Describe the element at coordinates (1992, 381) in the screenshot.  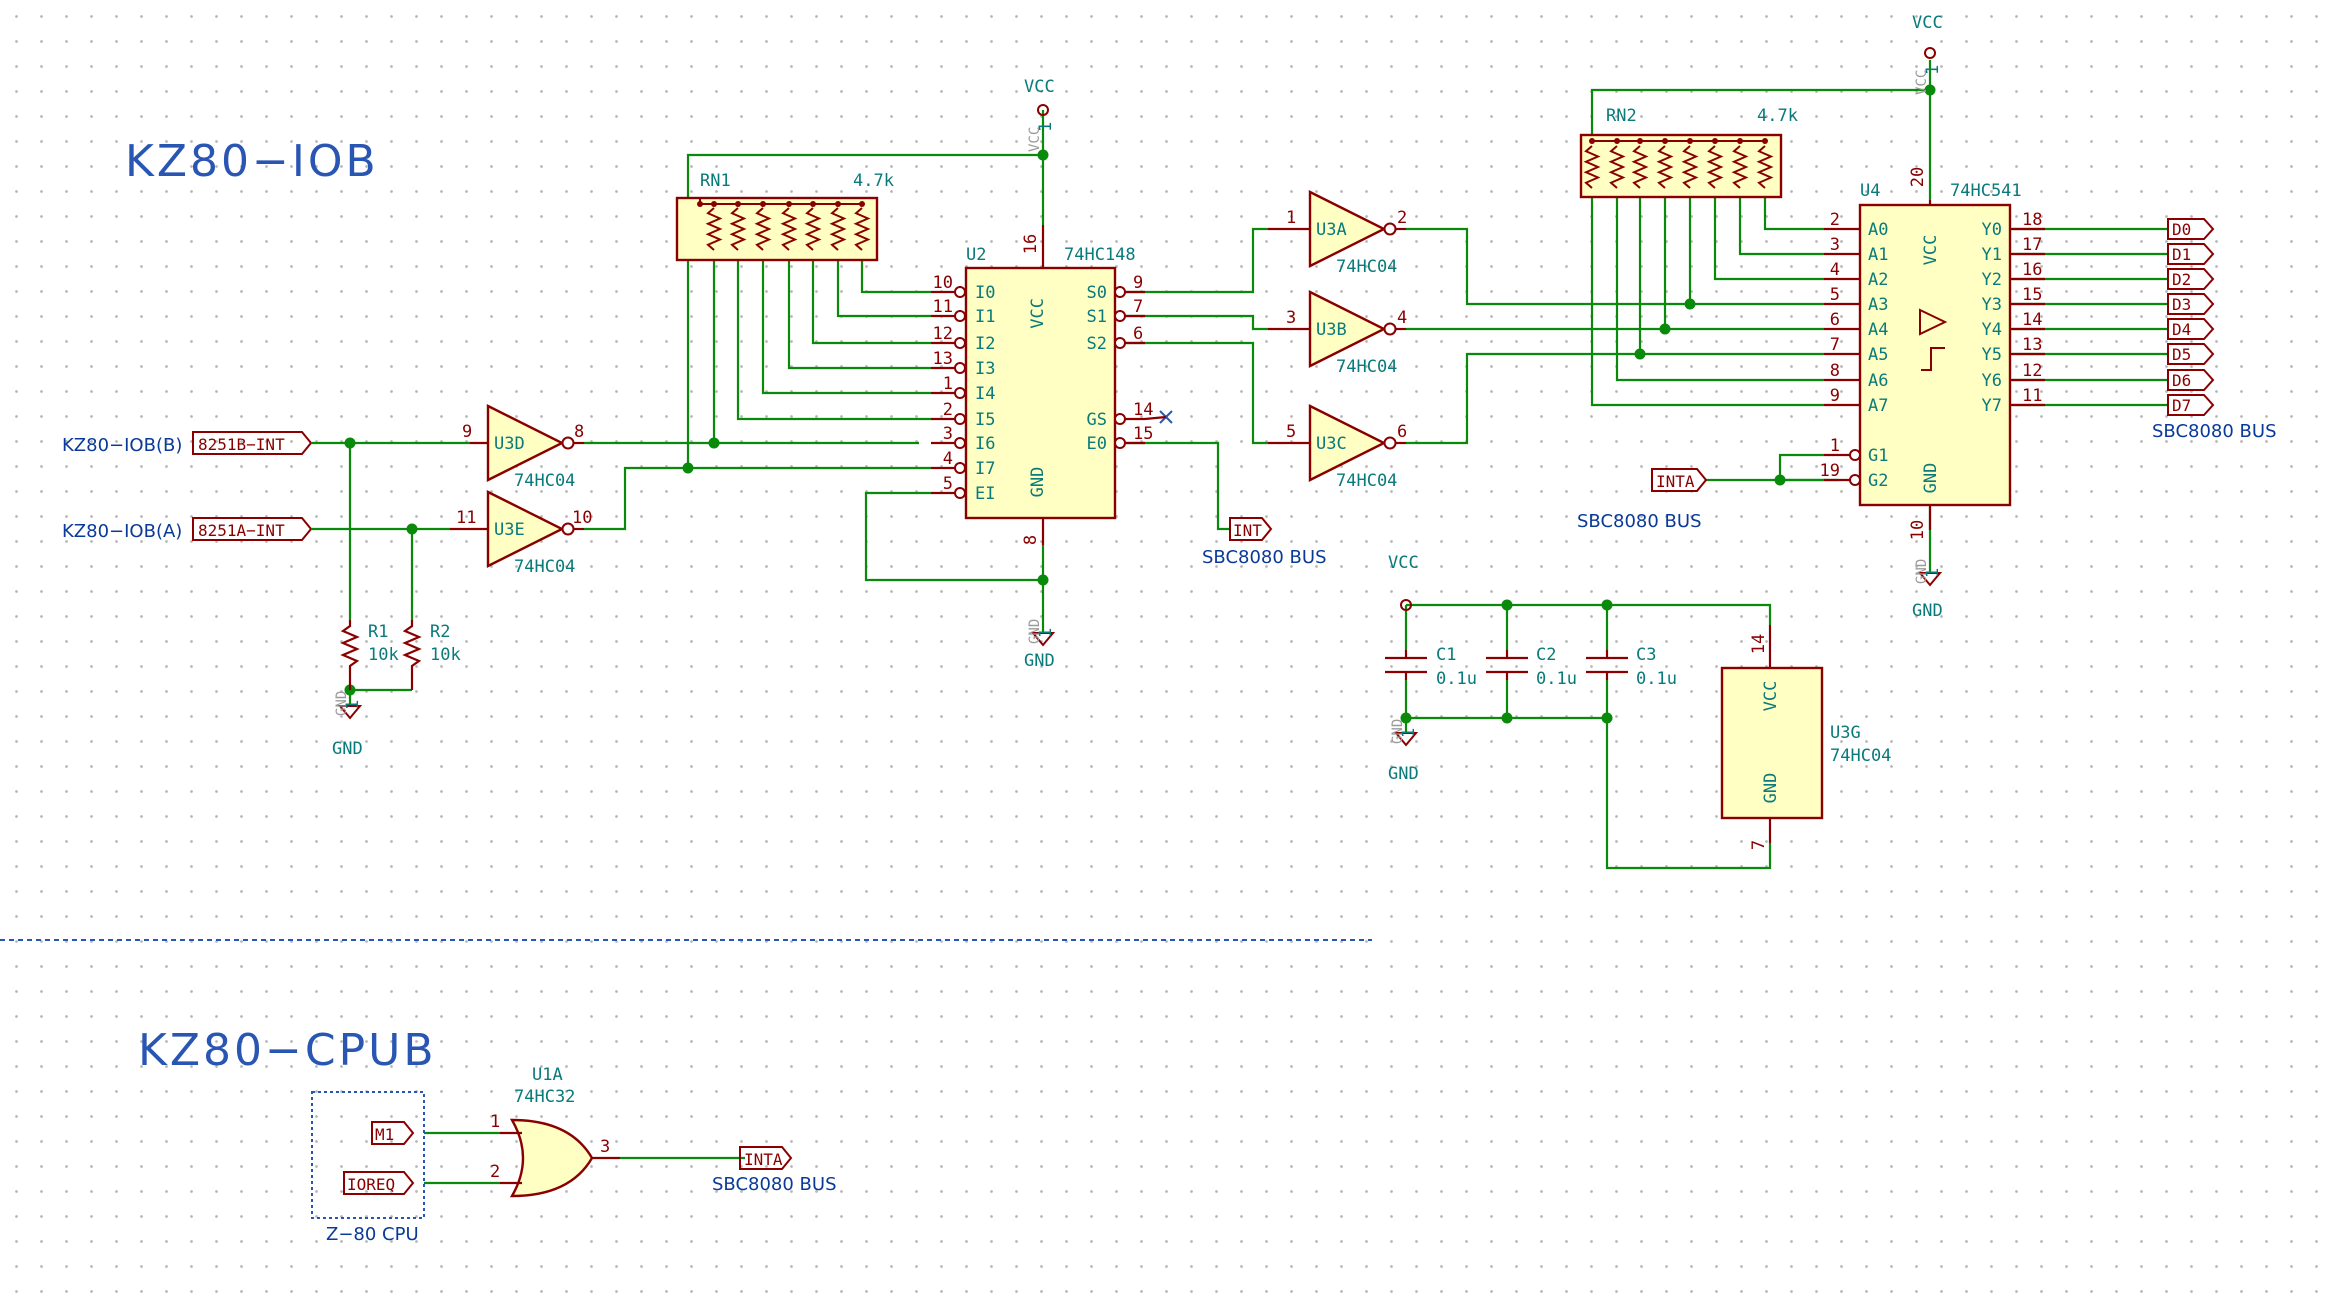
I see `u4-pin-name: Y6` at that location.